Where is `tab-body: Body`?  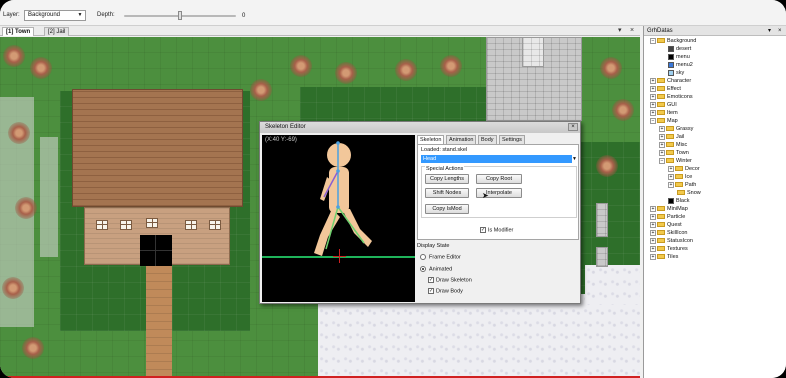 tab-body: Body is located at coordinates (487, 139).